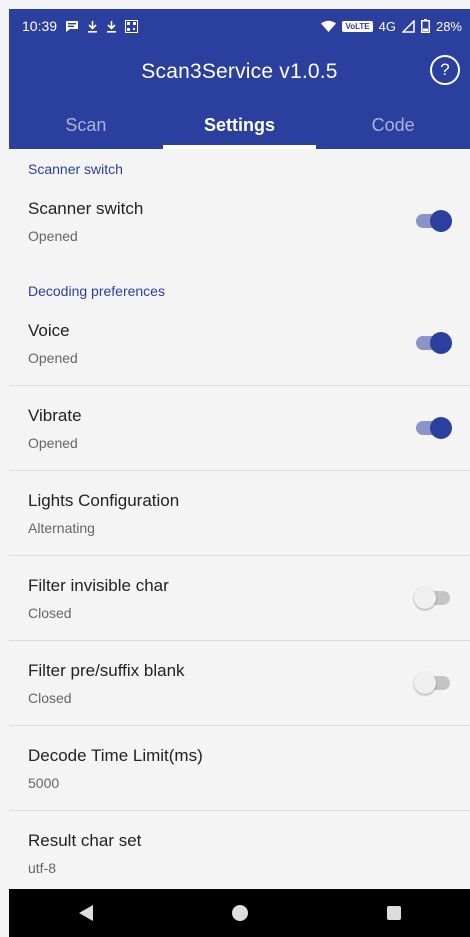 The image size is (470, 937). I want to click on filter-invisible-char-toggle, so click(434, 598).